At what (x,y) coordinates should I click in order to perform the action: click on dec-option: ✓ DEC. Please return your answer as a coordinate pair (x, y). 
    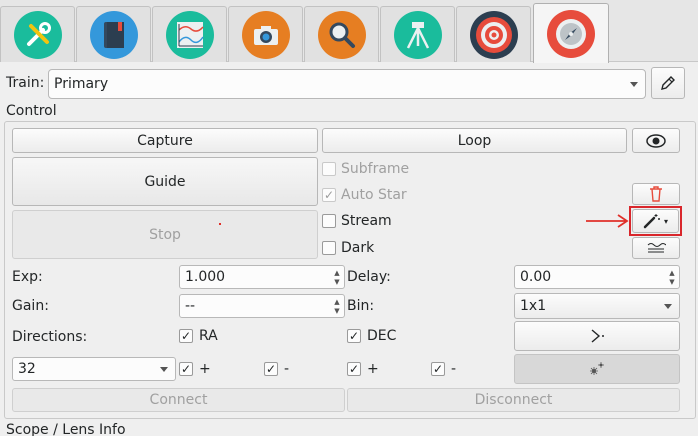
    Looking at the image, I should click on (371, 336).